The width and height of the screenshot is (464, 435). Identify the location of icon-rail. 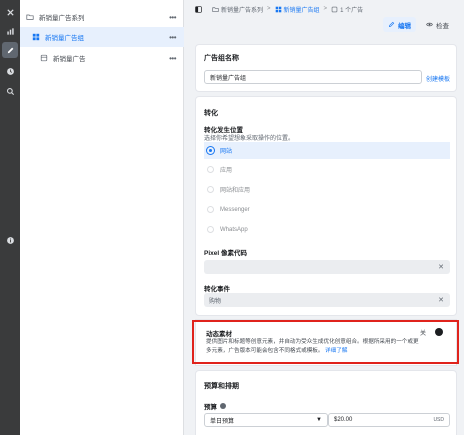
(10, 217).